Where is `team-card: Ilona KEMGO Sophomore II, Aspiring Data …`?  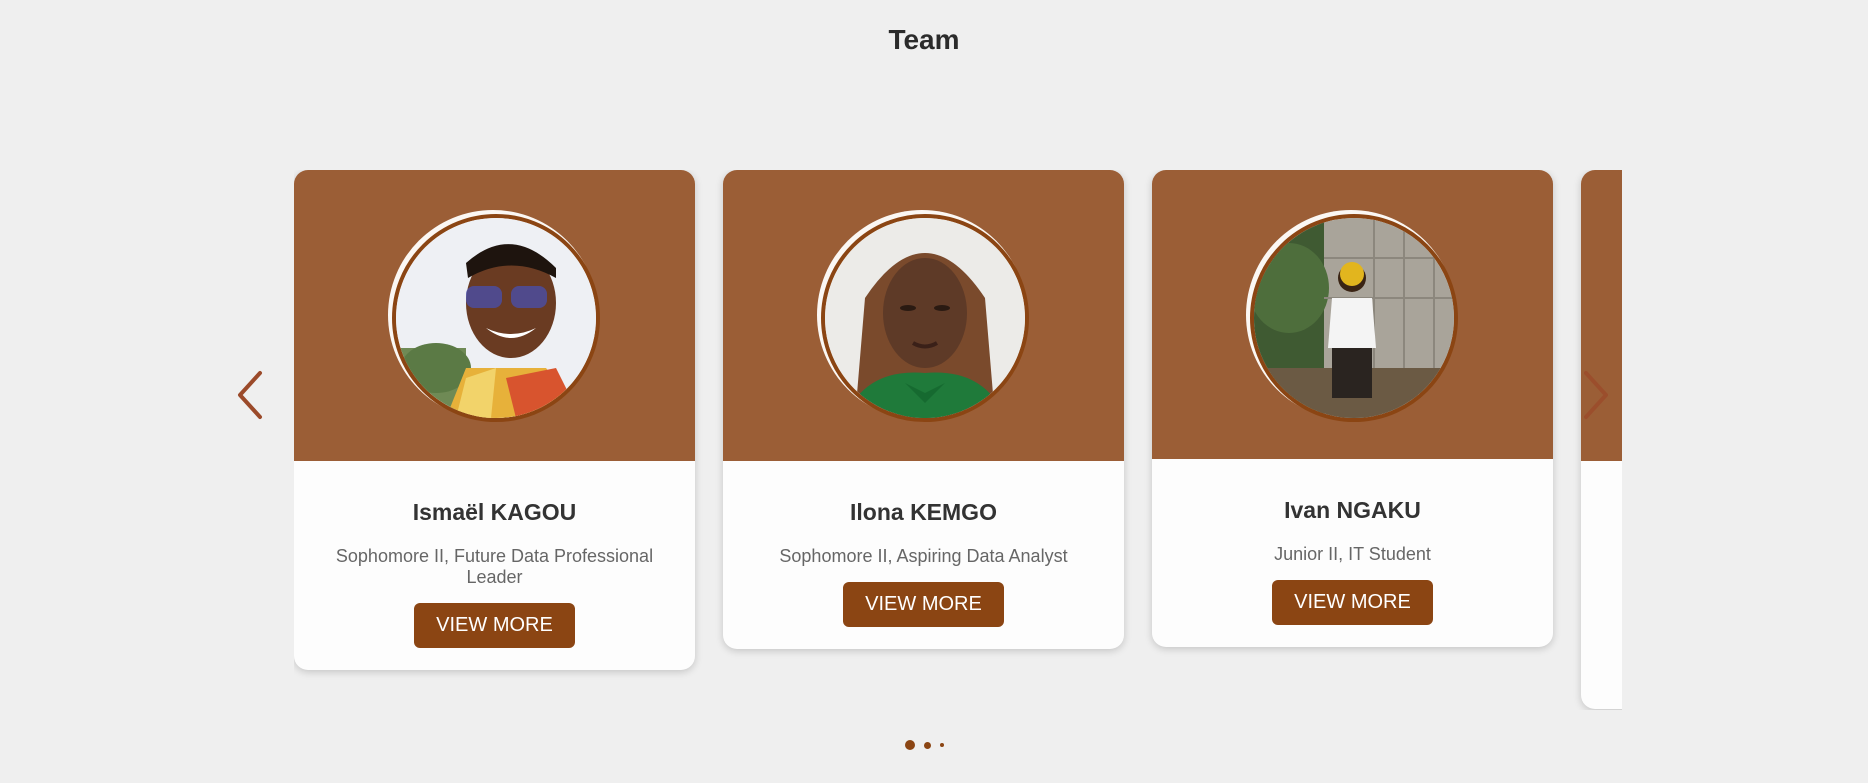 team-card: Ilona KEMGO Sophomore II, Aspiring Data … is located at coordinates (923, 409).